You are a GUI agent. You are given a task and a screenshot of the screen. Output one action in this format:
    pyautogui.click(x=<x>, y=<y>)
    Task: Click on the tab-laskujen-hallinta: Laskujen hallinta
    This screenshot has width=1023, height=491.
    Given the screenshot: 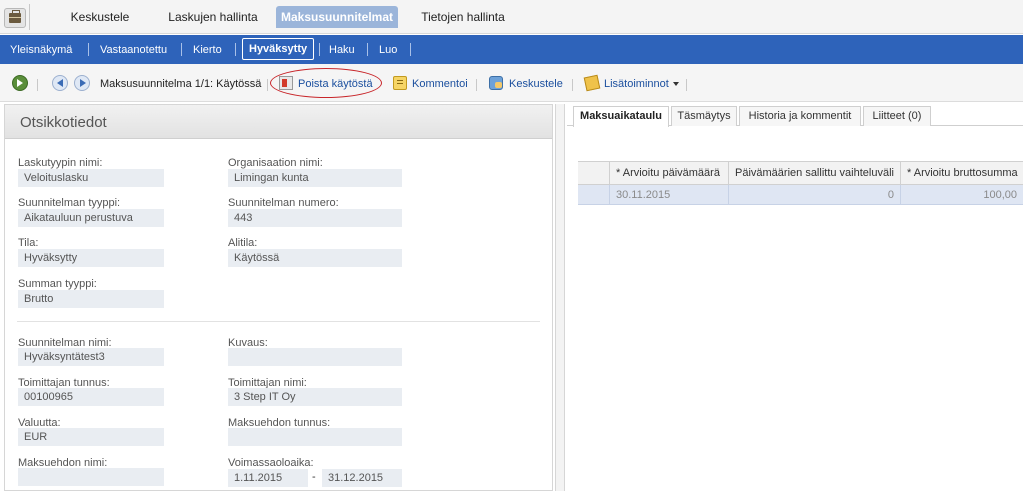 What is the action you would take?
    pyautogui.click(x=213, y=17)
    